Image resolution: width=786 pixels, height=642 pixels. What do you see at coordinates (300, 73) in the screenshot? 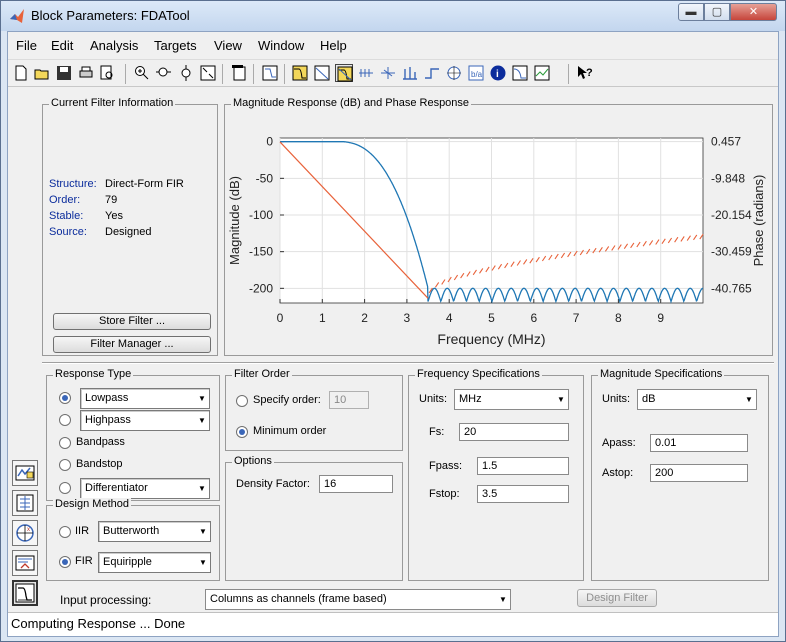
I see `magnitude-button` at bounding box center [300, 73].